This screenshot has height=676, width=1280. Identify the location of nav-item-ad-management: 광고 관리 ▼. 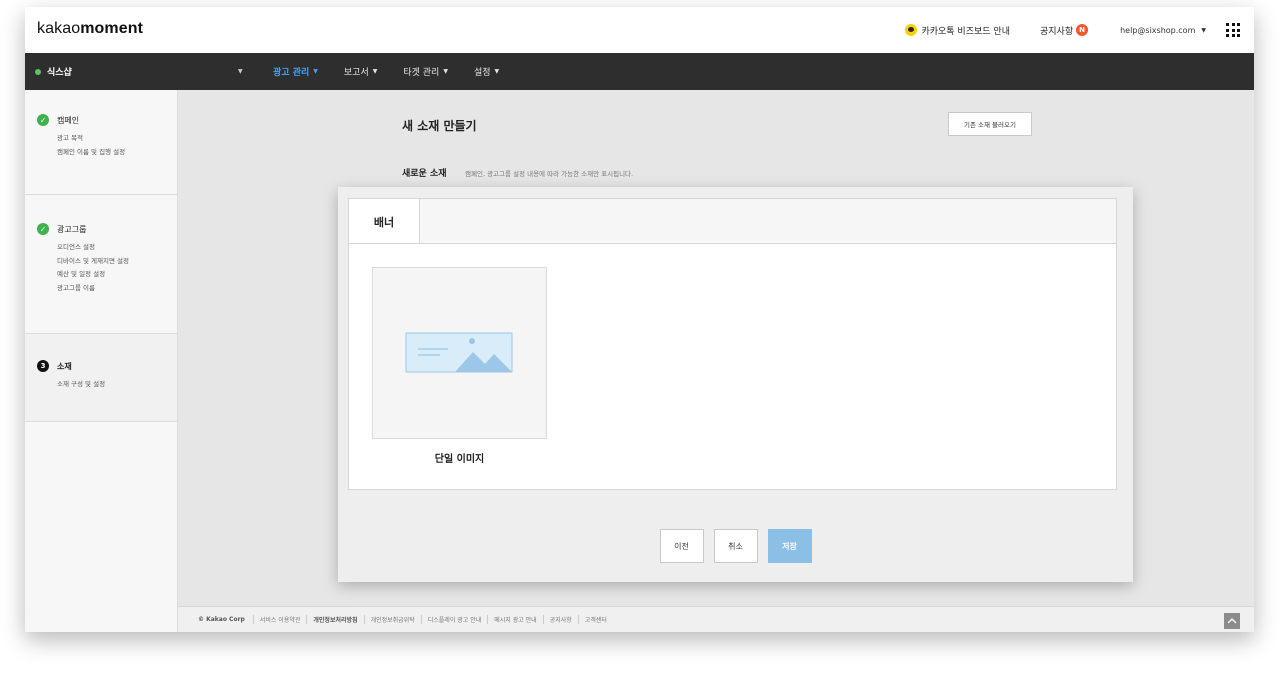
(295, 71).